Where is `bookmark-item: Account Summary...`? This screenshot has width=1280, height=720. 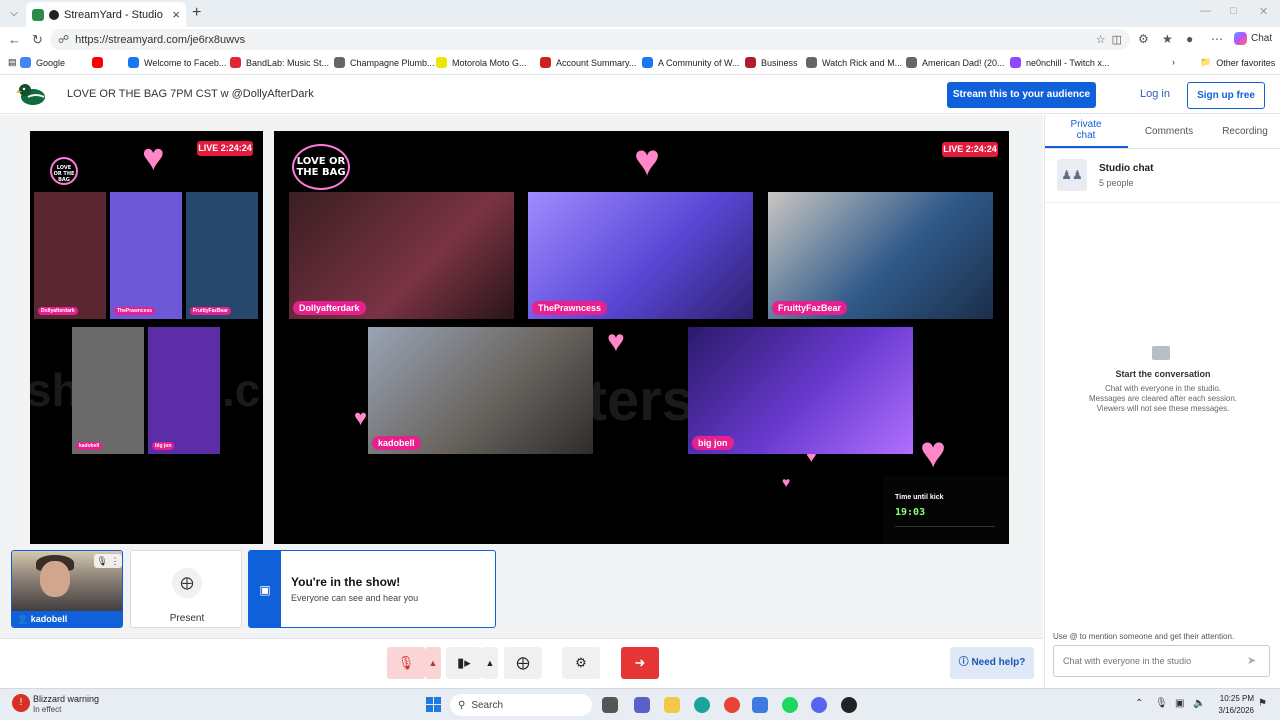
bookmark-item: Account Summary... is located at coordinates (588, 62).